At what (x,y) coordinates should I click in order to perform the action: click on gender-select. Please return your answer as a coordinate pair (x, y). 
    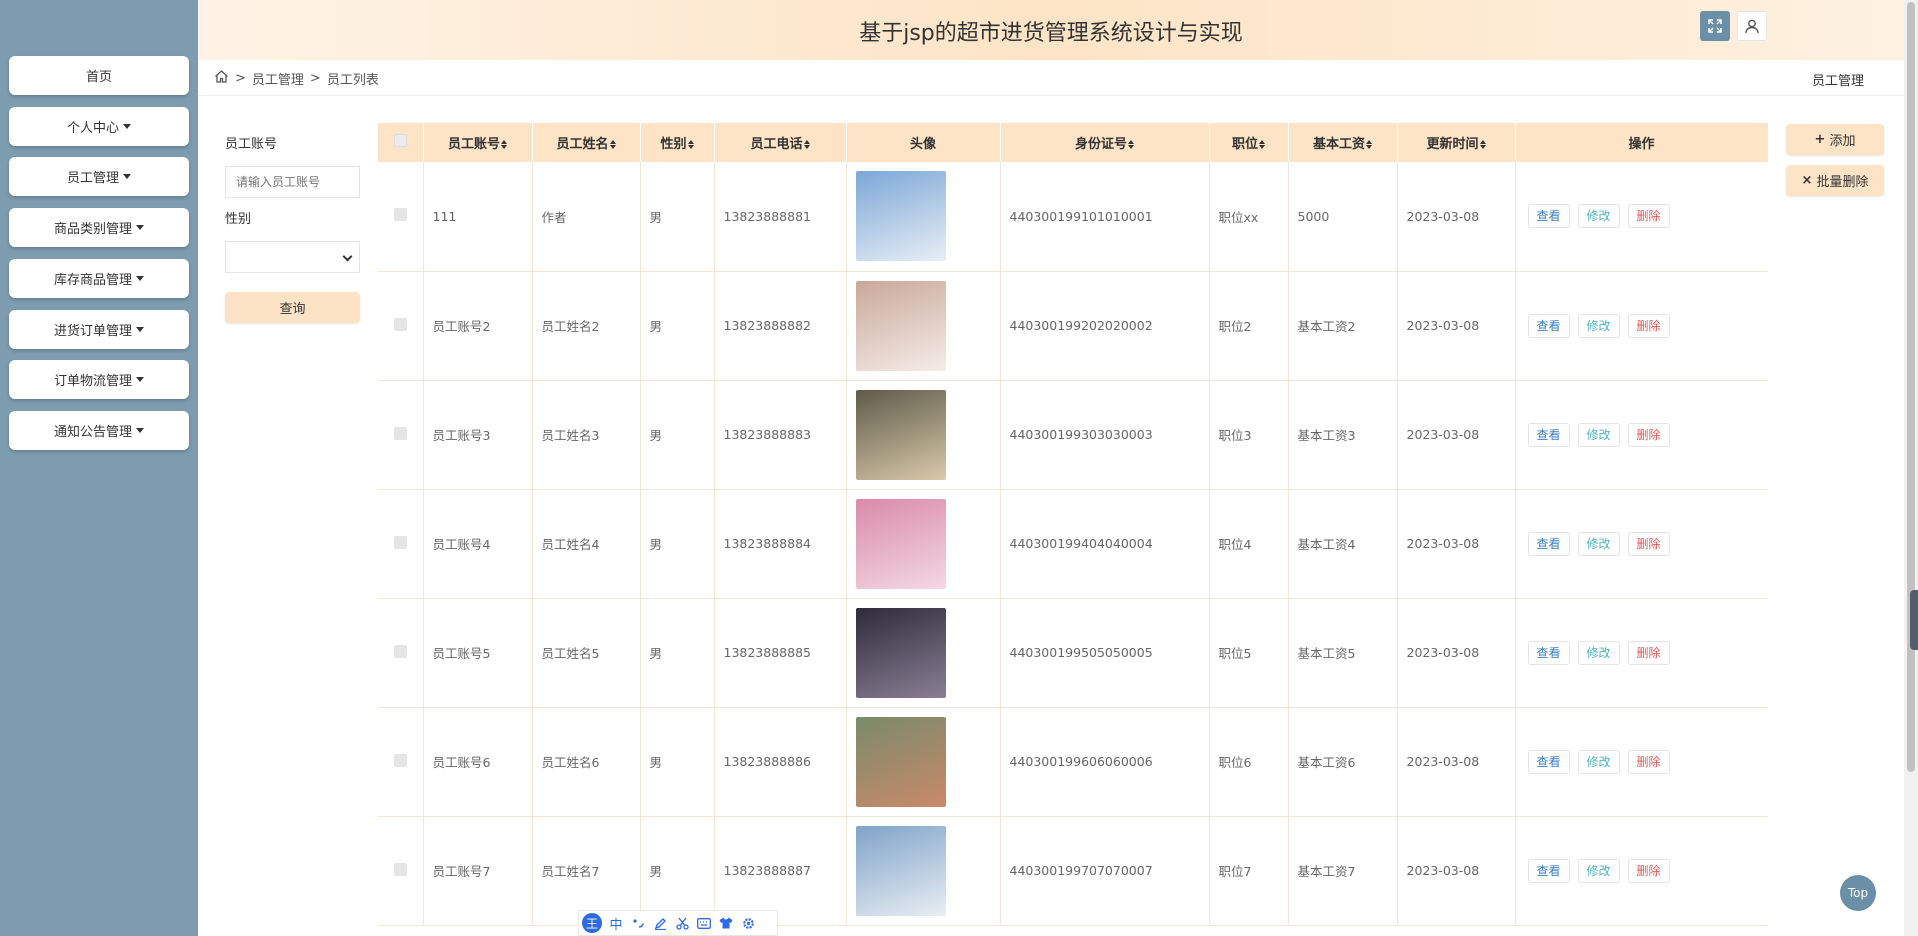
    Looking at the image, I should click on (292, 257).